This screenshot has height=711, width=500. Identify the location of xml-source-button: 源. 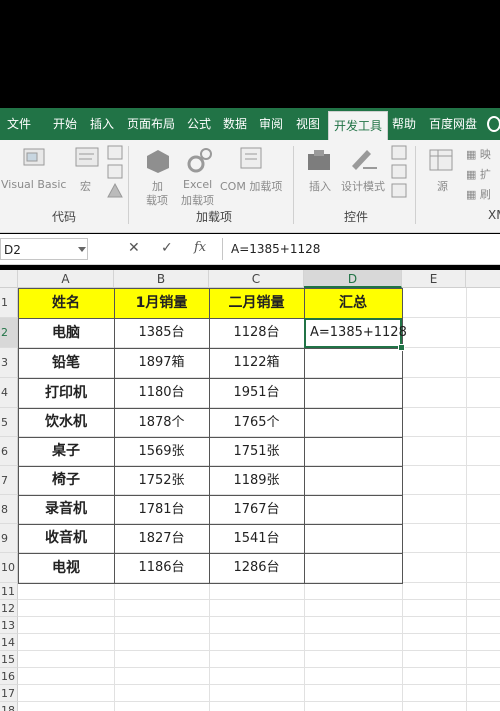
(442, 186).